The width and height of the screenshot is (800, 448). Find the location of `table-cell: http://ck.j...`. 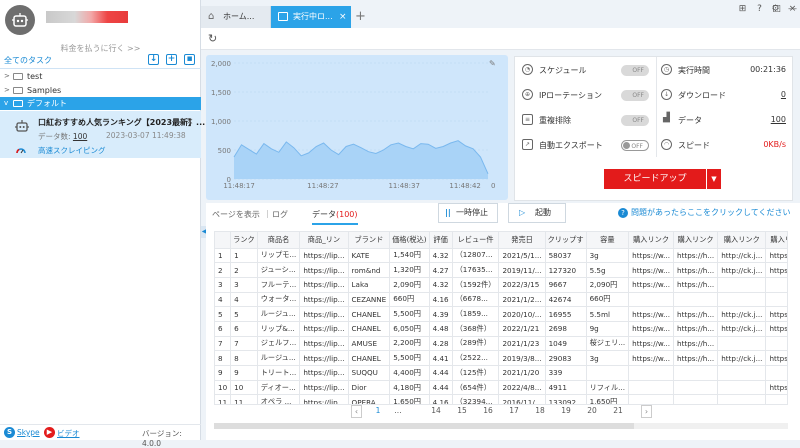

table-cell: http://ck.j... is located at coordinates (742, 270).